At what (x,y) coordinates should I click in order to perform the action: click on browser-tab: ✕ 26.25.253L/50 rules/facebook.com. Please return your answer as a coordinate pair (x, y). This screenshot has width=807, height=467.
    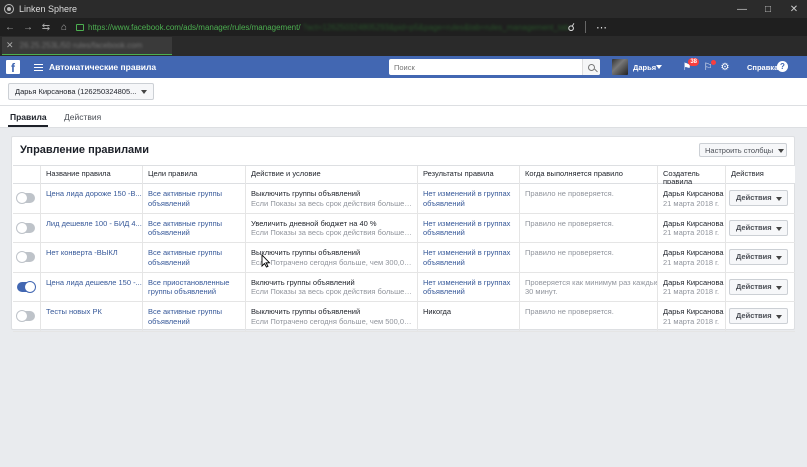
    Looking at the image, I should click on (87, 46).